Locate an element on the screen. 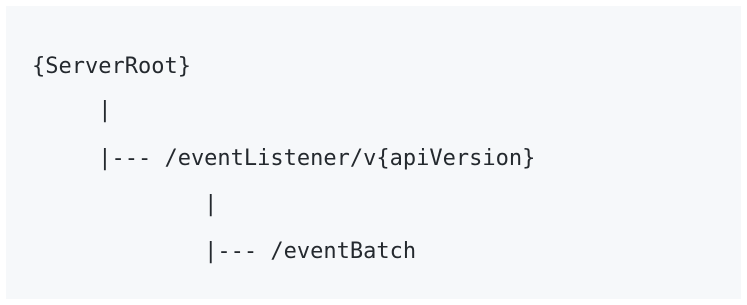 The height and width of the screenshot is (305, 747). code-line-event-listener: |--- /eventListener/v{apiVersion} is located at coordinates (284, 158).